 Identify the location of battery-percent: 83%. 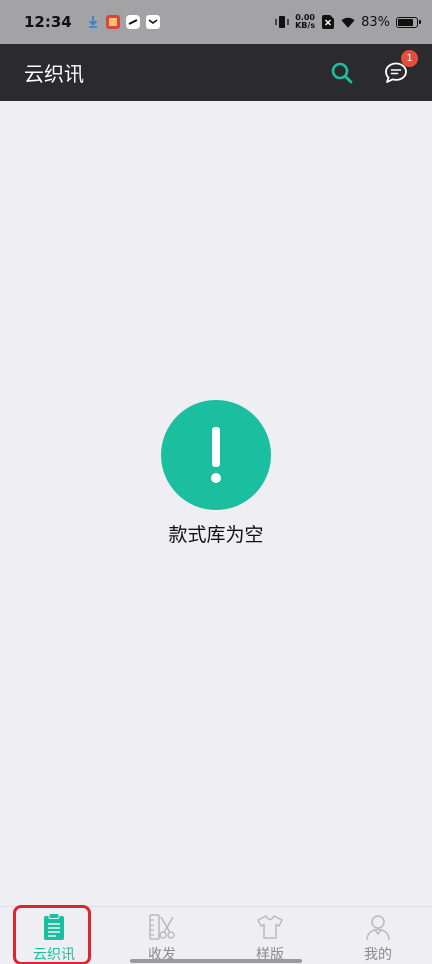
(375, 22).